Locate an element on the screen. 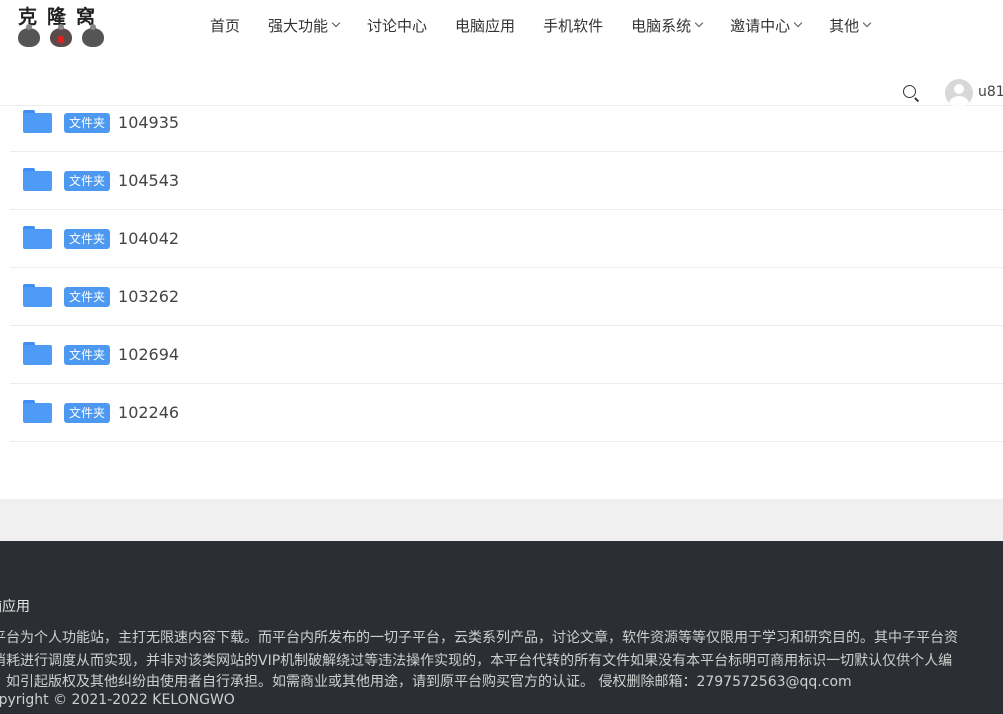 This screenshot has width=1003, height=714. nav-item-pc-apps: 电脑应用 is located at coordinates (485, 25).